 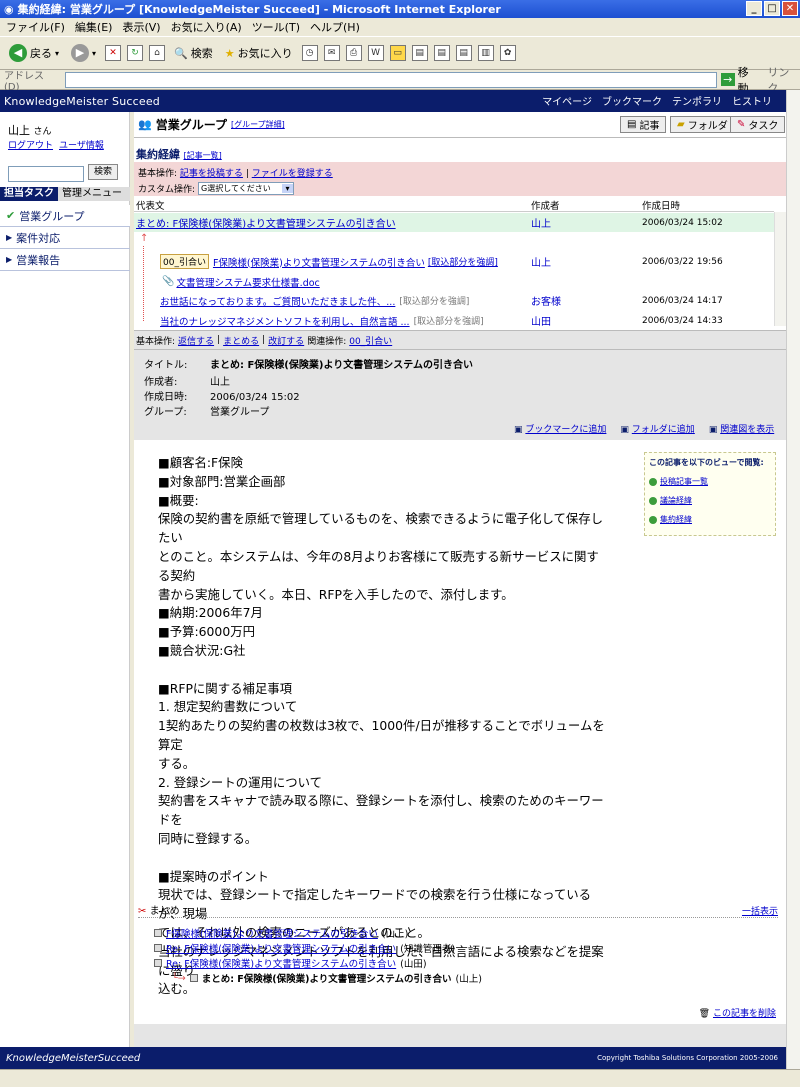 I want to click on thread-item-current: └→ まとめ: F保険様(保険業)より文書管理システムの引き合い (山上), so click(x=327, y=978).